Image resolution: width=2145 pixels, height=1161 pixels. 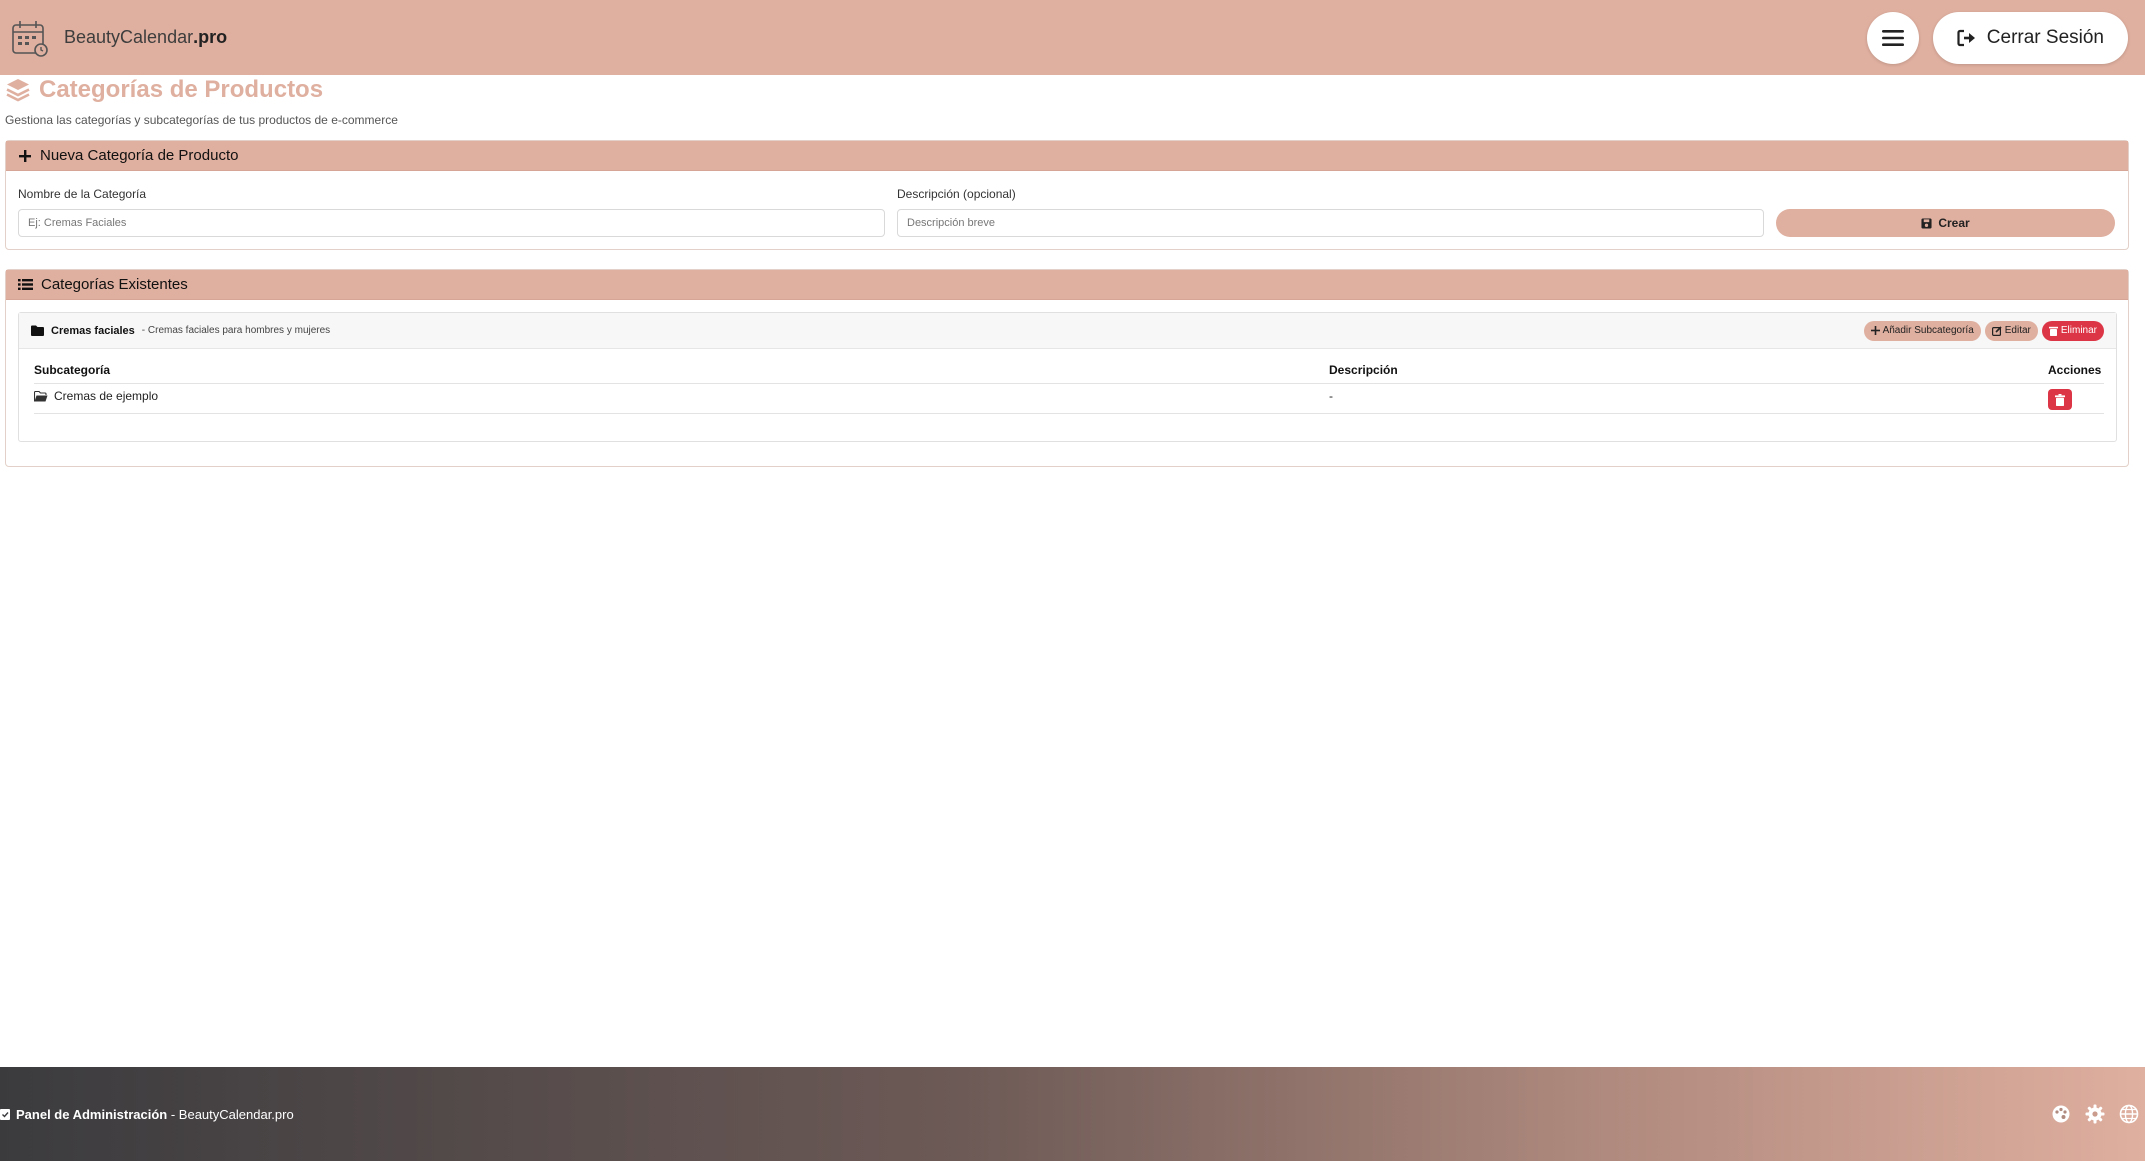 What do you see at coordinates (25, 284) in the screenshot?
I see `list-icon` at bounding box center [25, 284].